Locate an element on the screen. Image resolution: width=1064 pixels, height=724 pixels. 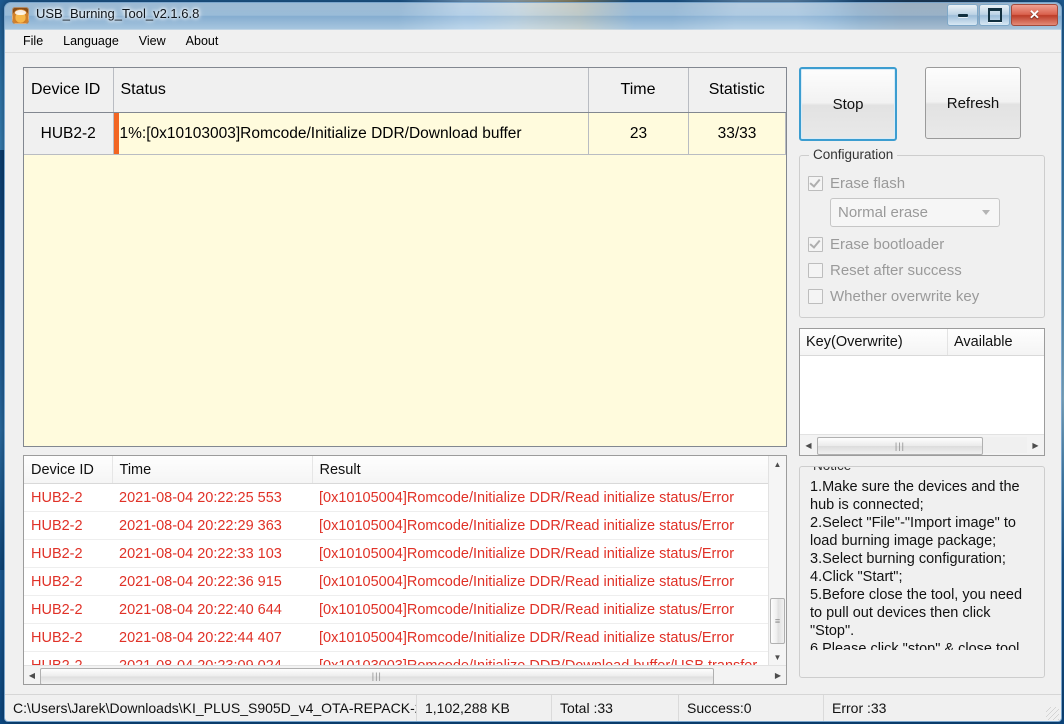
notice-line-6: 6.Please click "stop" & close tool is located at coordinates (915, 645).